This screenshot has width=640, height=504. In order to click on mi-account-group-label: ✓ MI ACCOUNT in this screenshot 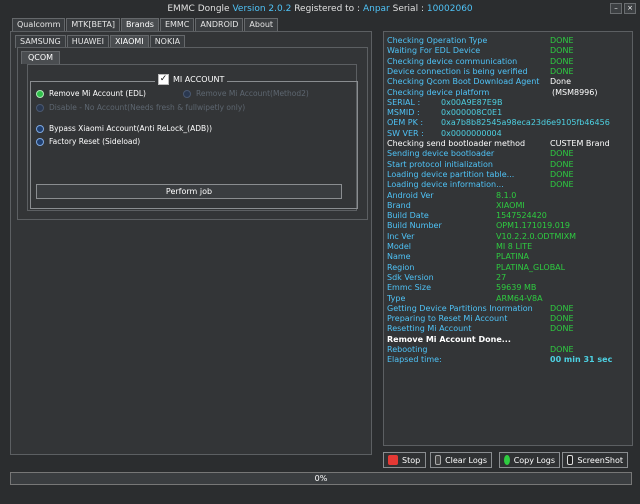, I will do `click(191, 79)`.